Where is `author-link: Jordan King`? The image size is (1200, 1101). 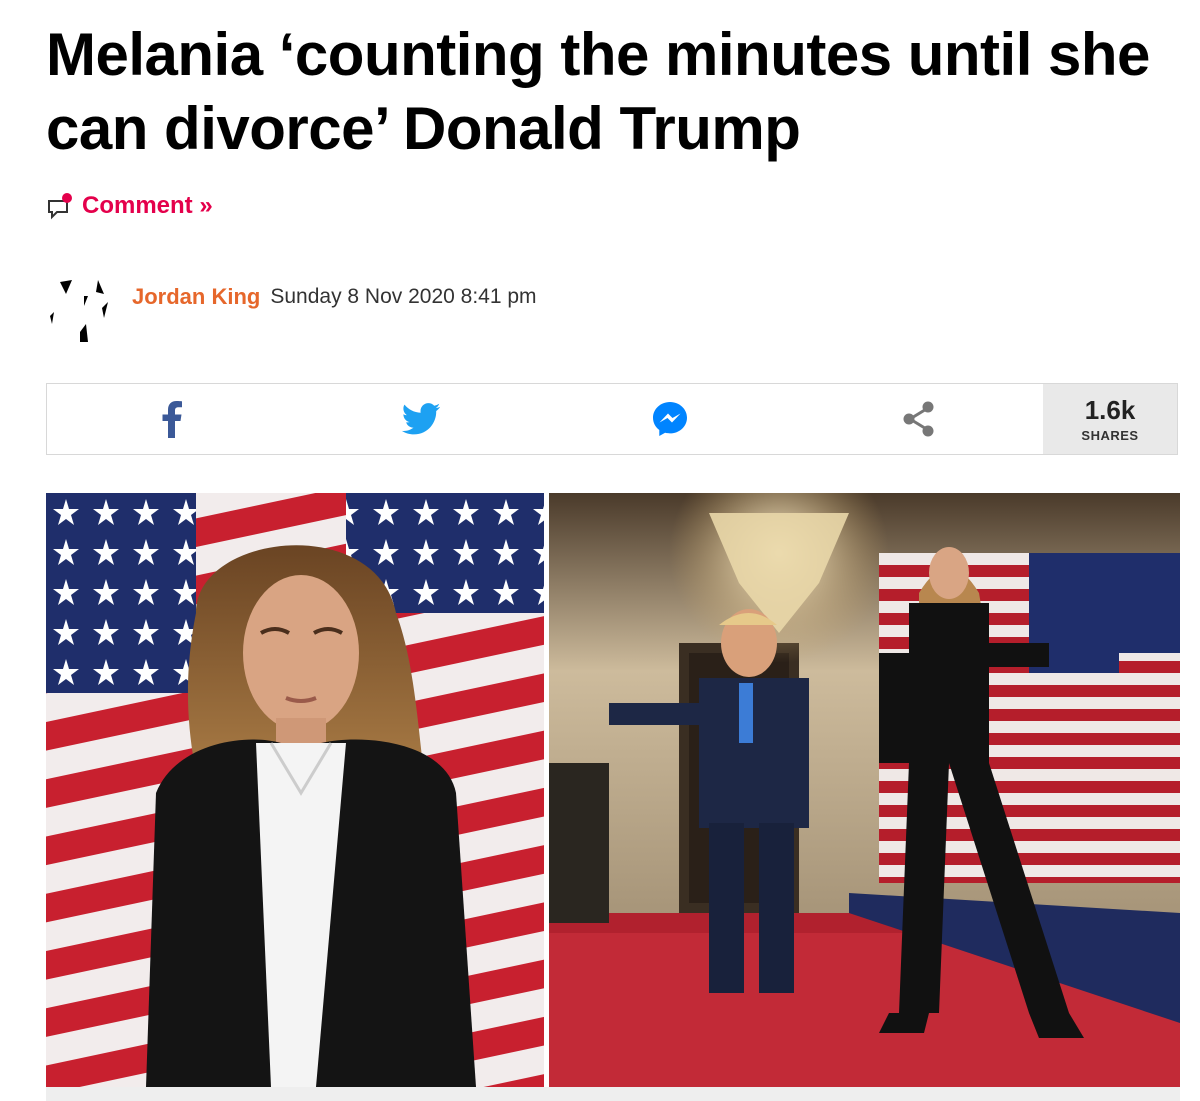
author-link: Jordan King is located at coordinates (196, 297).